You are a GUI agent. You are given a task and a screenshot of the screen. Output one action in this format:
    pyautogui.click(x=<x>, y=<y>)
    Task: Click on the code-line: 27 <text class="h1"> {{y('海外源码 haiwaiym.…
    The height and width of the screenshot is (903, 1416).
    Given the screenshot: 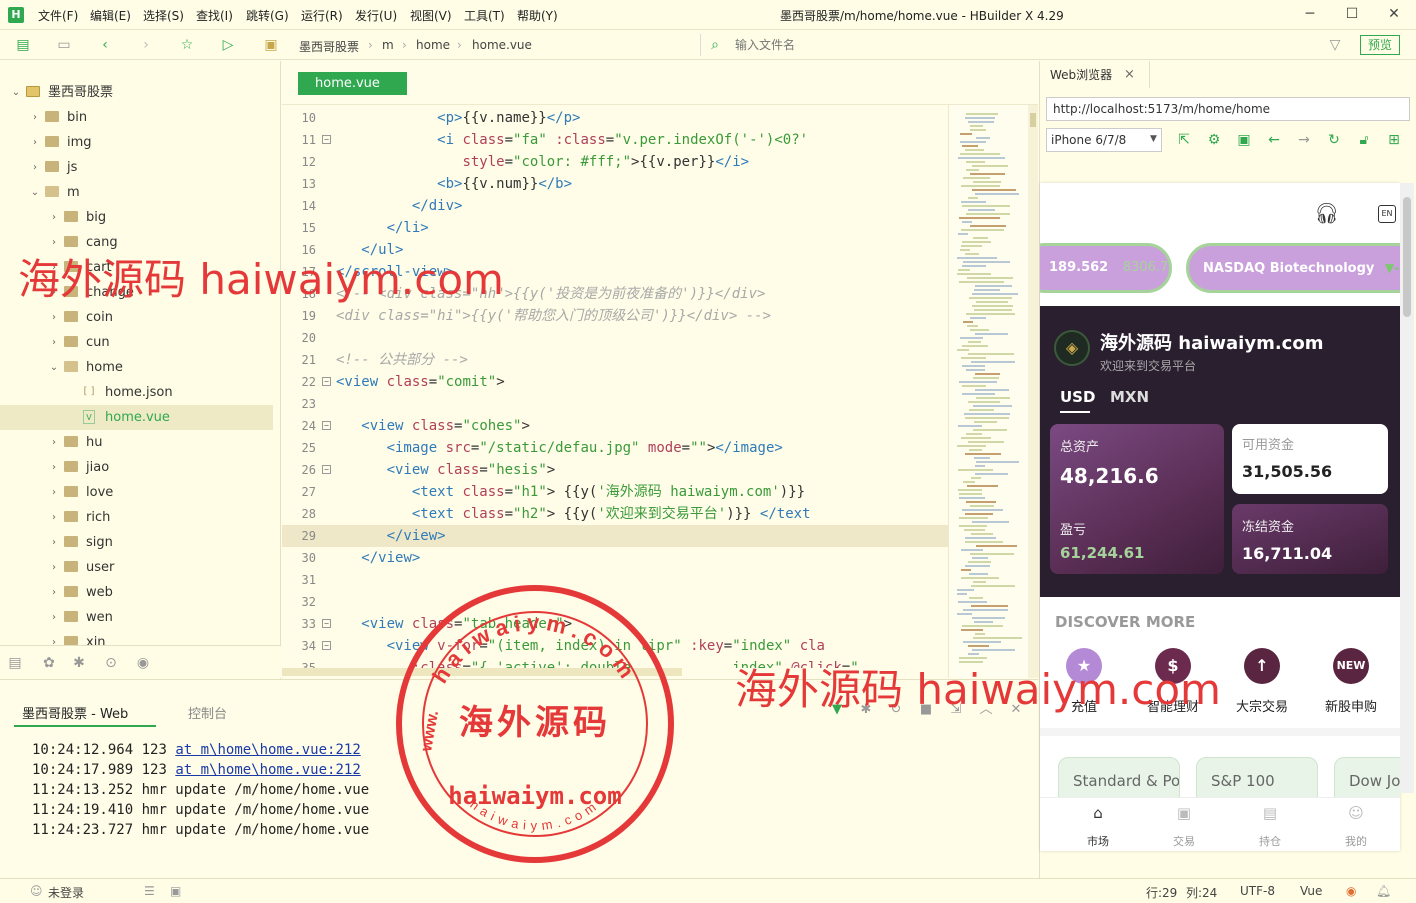 What is the action you would take?
    pyautogui.click(x=615, y=492)
    